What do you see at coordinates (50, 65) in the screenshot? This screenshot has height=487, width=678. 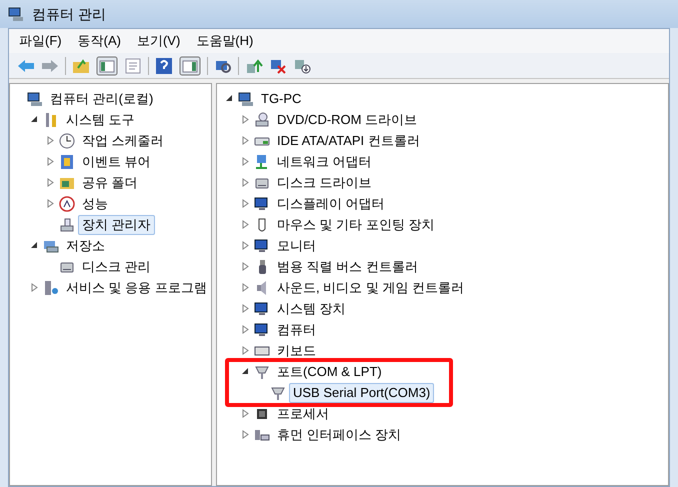 I see `forward-arrow-icon` at bounding box center [50, 65].